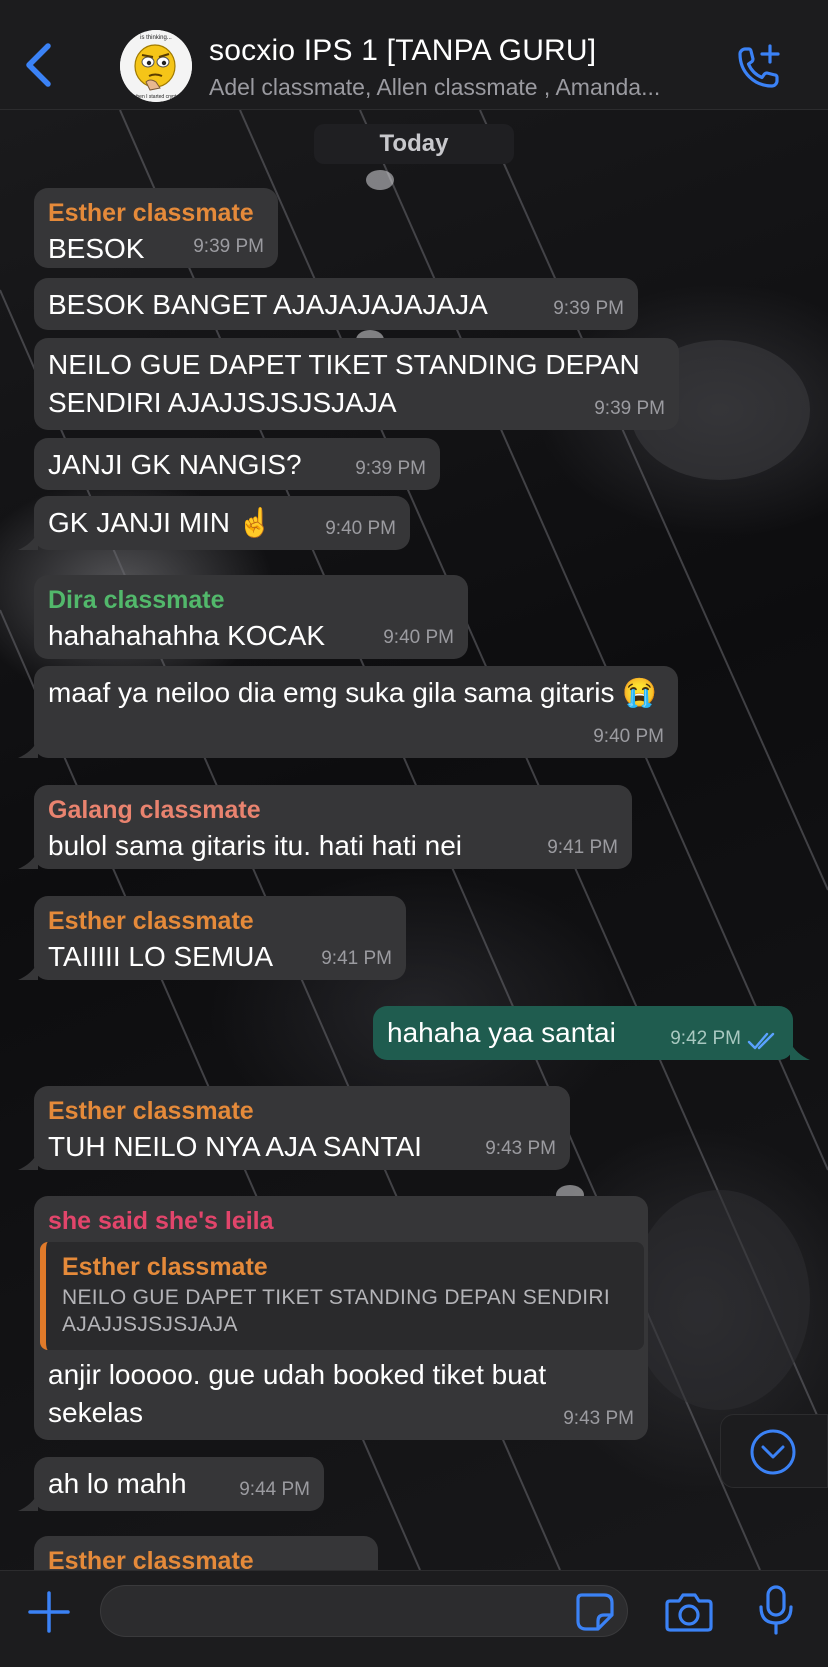 The image size is (828, 1667). I want to click on message-text: TUH NEILO NYA AJA SANTAI, so click(235, 1146).